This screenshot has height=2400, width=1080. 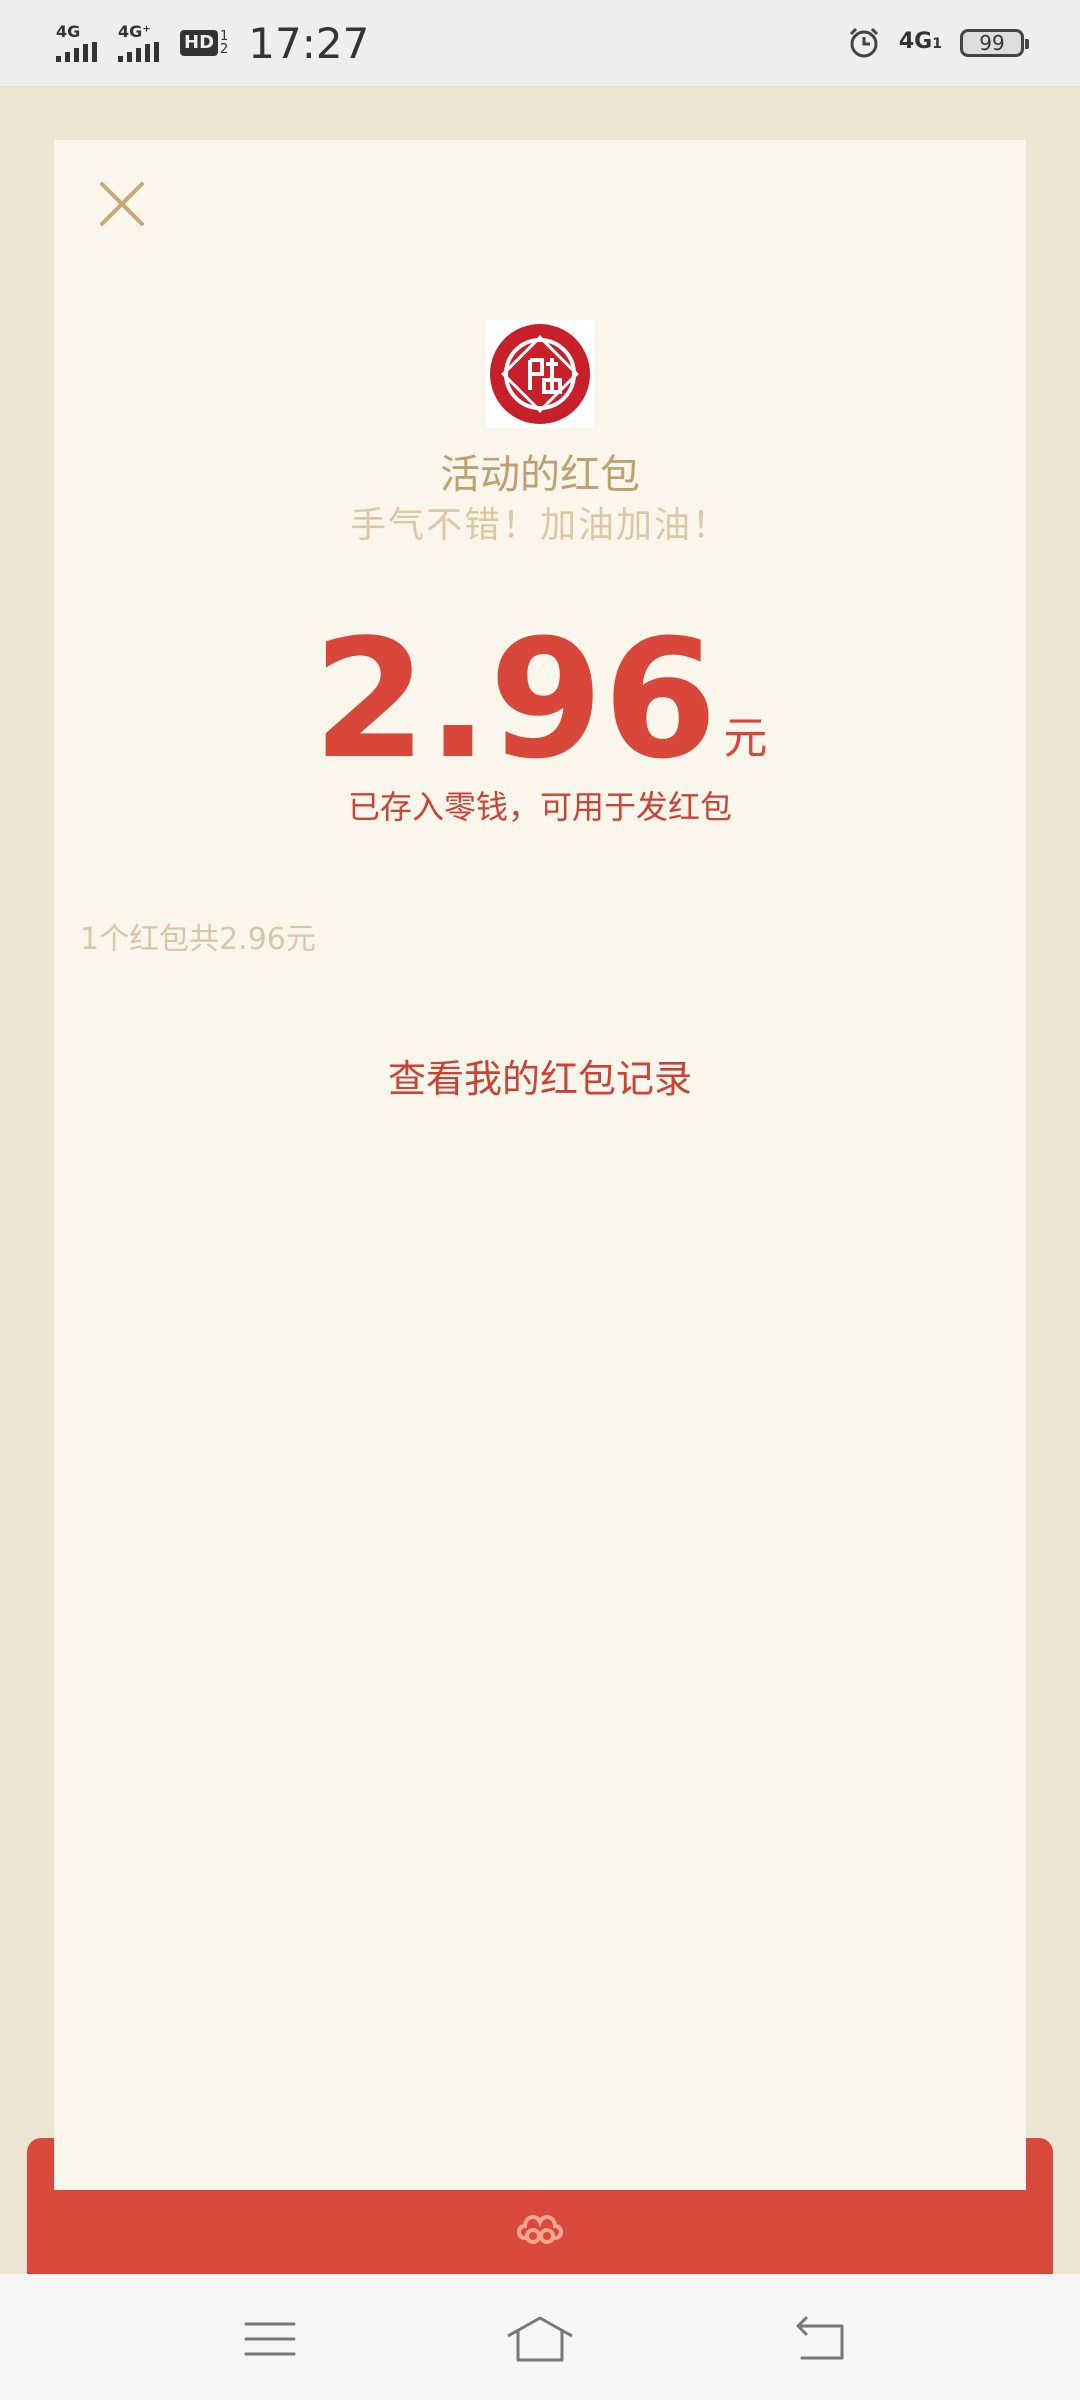 I want to click on cloud-ornament-icon, so click(x=540, y=2229).